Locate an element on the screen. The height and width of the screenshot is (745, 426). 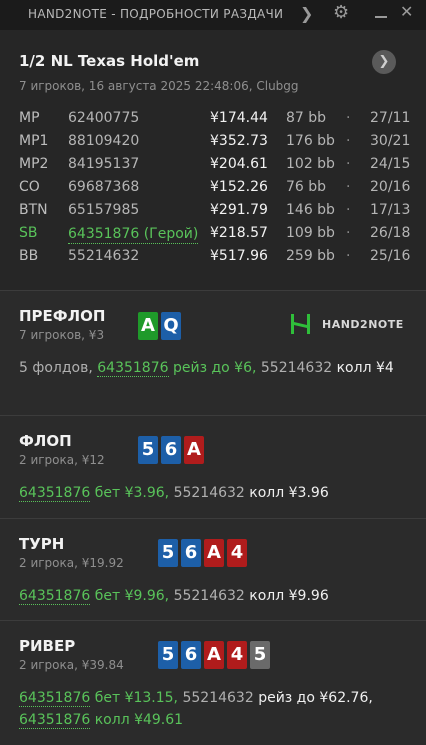
game-title: 1/2 NL Texas Hold'em is located at coordinates (109, 61).